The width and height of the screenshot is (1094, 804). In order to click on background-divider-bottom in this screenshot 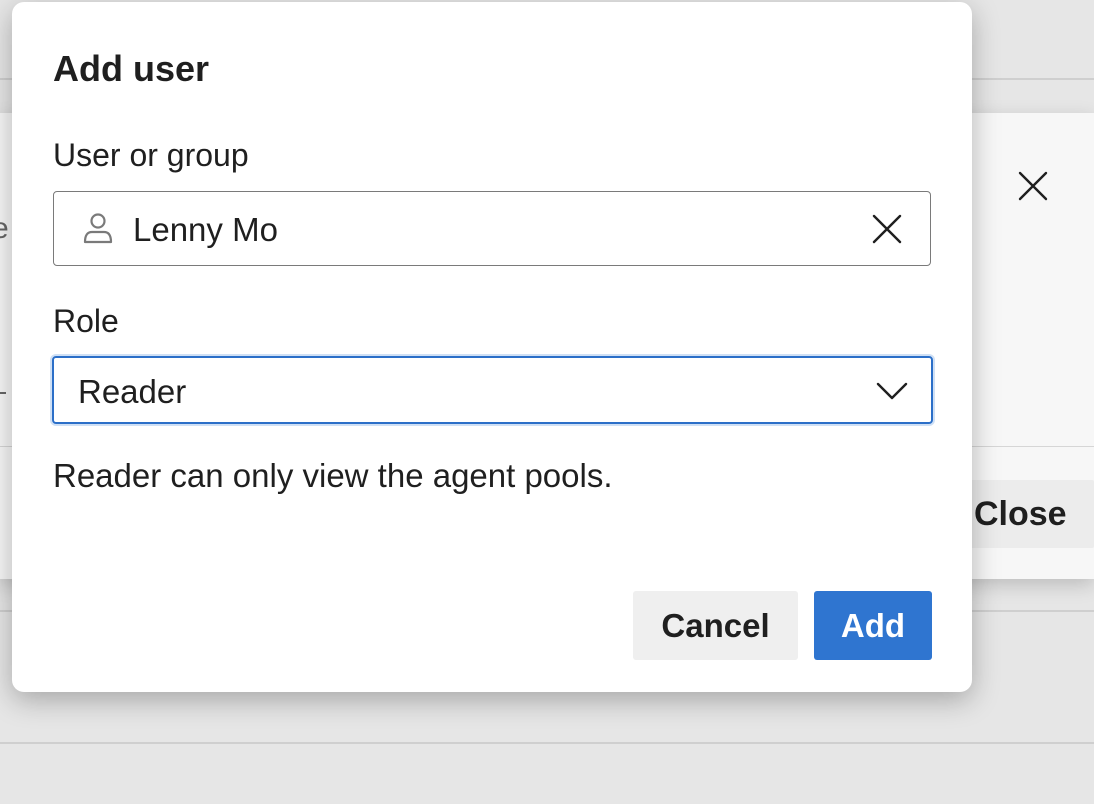, I will do `click(547, 743)`.